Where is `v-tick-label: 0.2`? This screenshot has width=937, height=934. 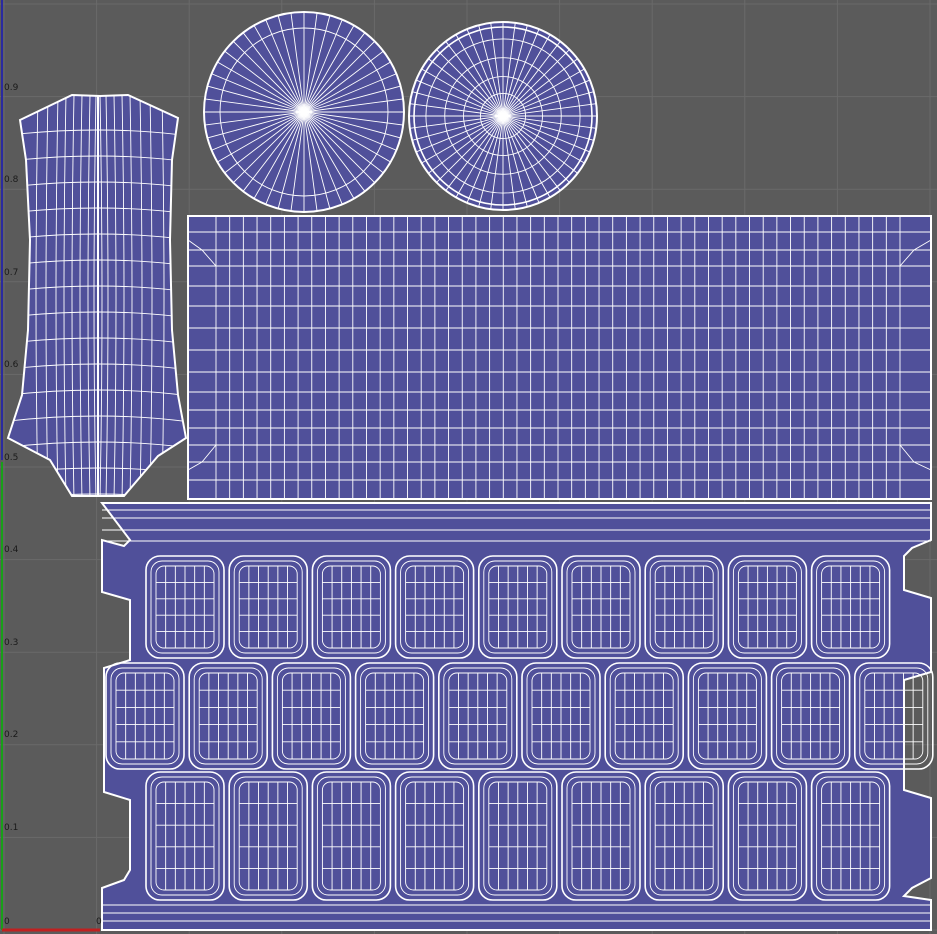 v-tick-label: 0.2 is located at coordinates (11, 735).